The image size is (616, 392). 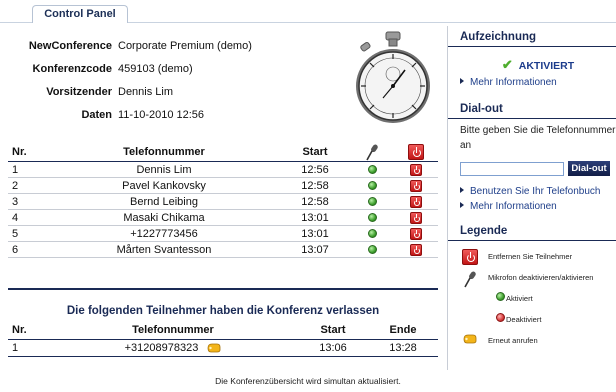 I want to click on section-divider, so click(x=223, y=289).